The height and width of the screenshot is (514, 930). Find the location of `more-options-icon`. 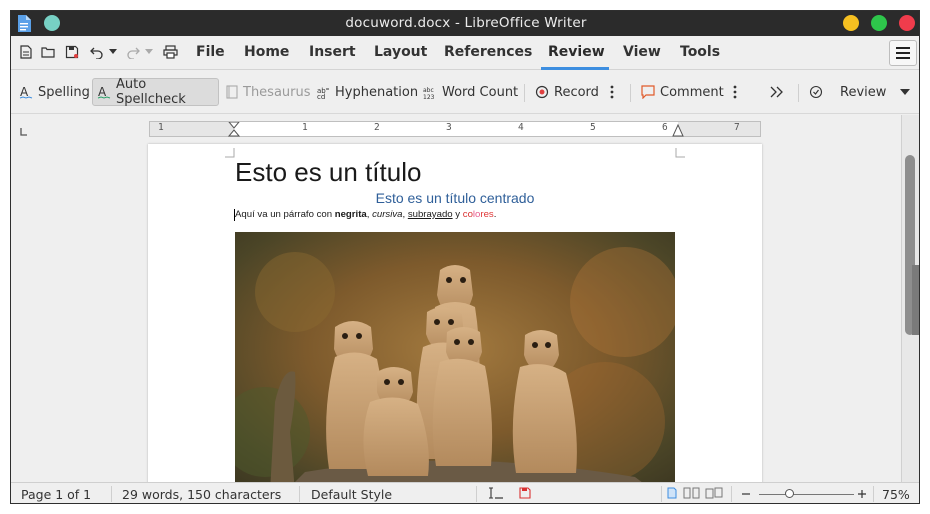

more-options-icon is located at coordinates (735, 92).